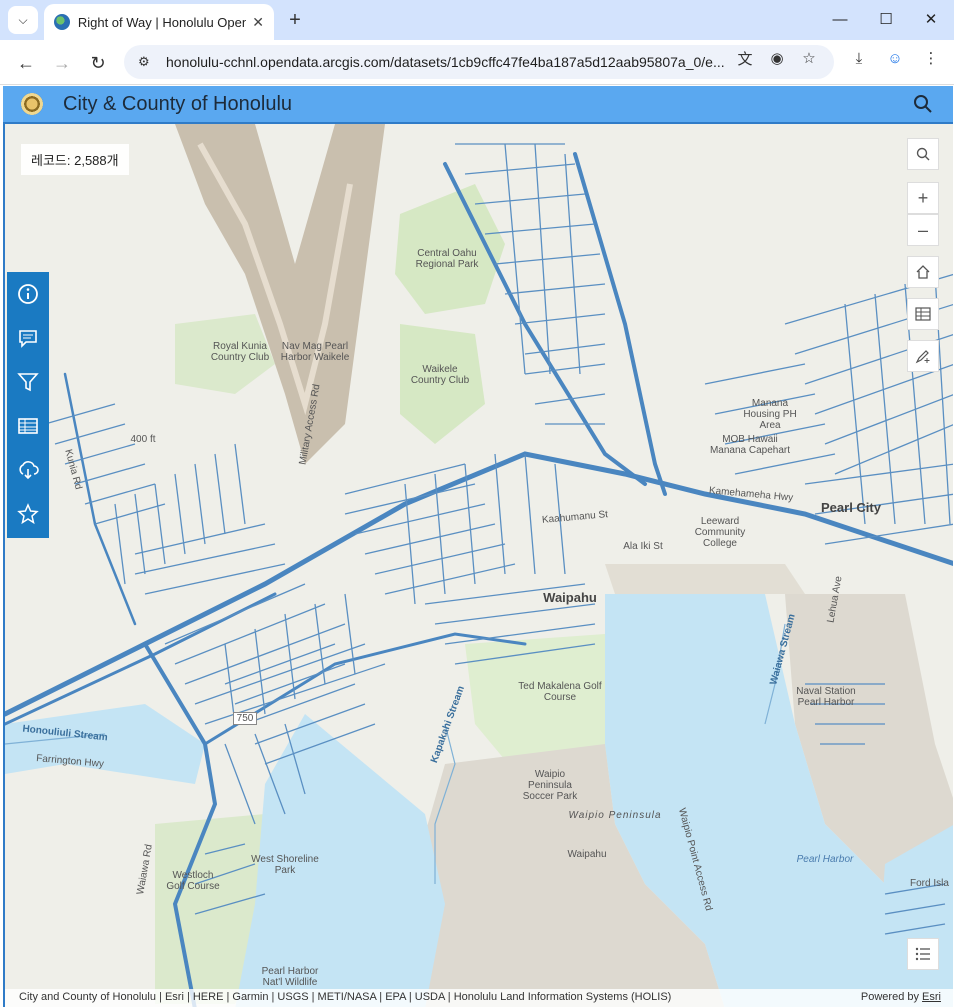 The height and width of the screenshot is (1007, 954). What do you see at coordinates (477, 20) in the screenshot?
I see `browser-tab-bar: ⌵ Right of Way | Honolulu Open ✕ + — ☐ ✕` at bounding box center [477, 20].